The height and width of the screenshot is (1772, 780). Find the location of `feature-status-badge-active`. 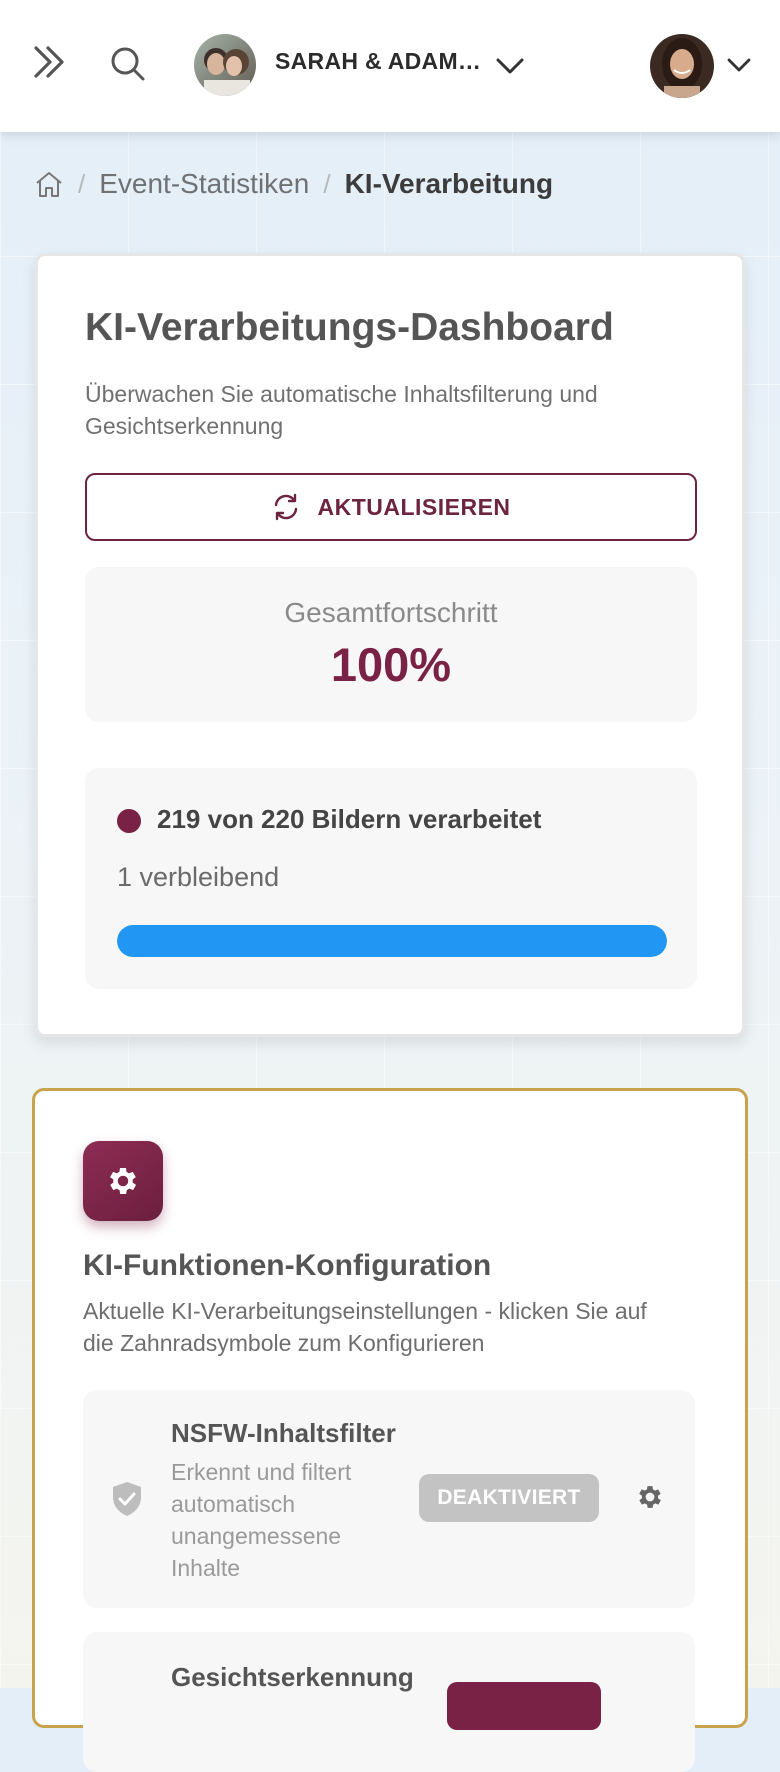

feature-status-badge-active is located at coordinates (524, 1706).